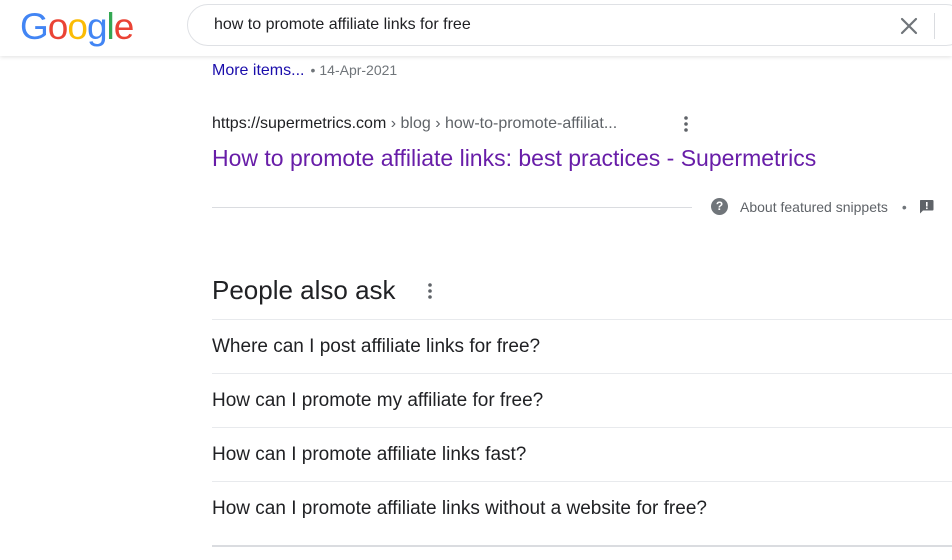  I want to click on search-header: Google, so click(476, 28).